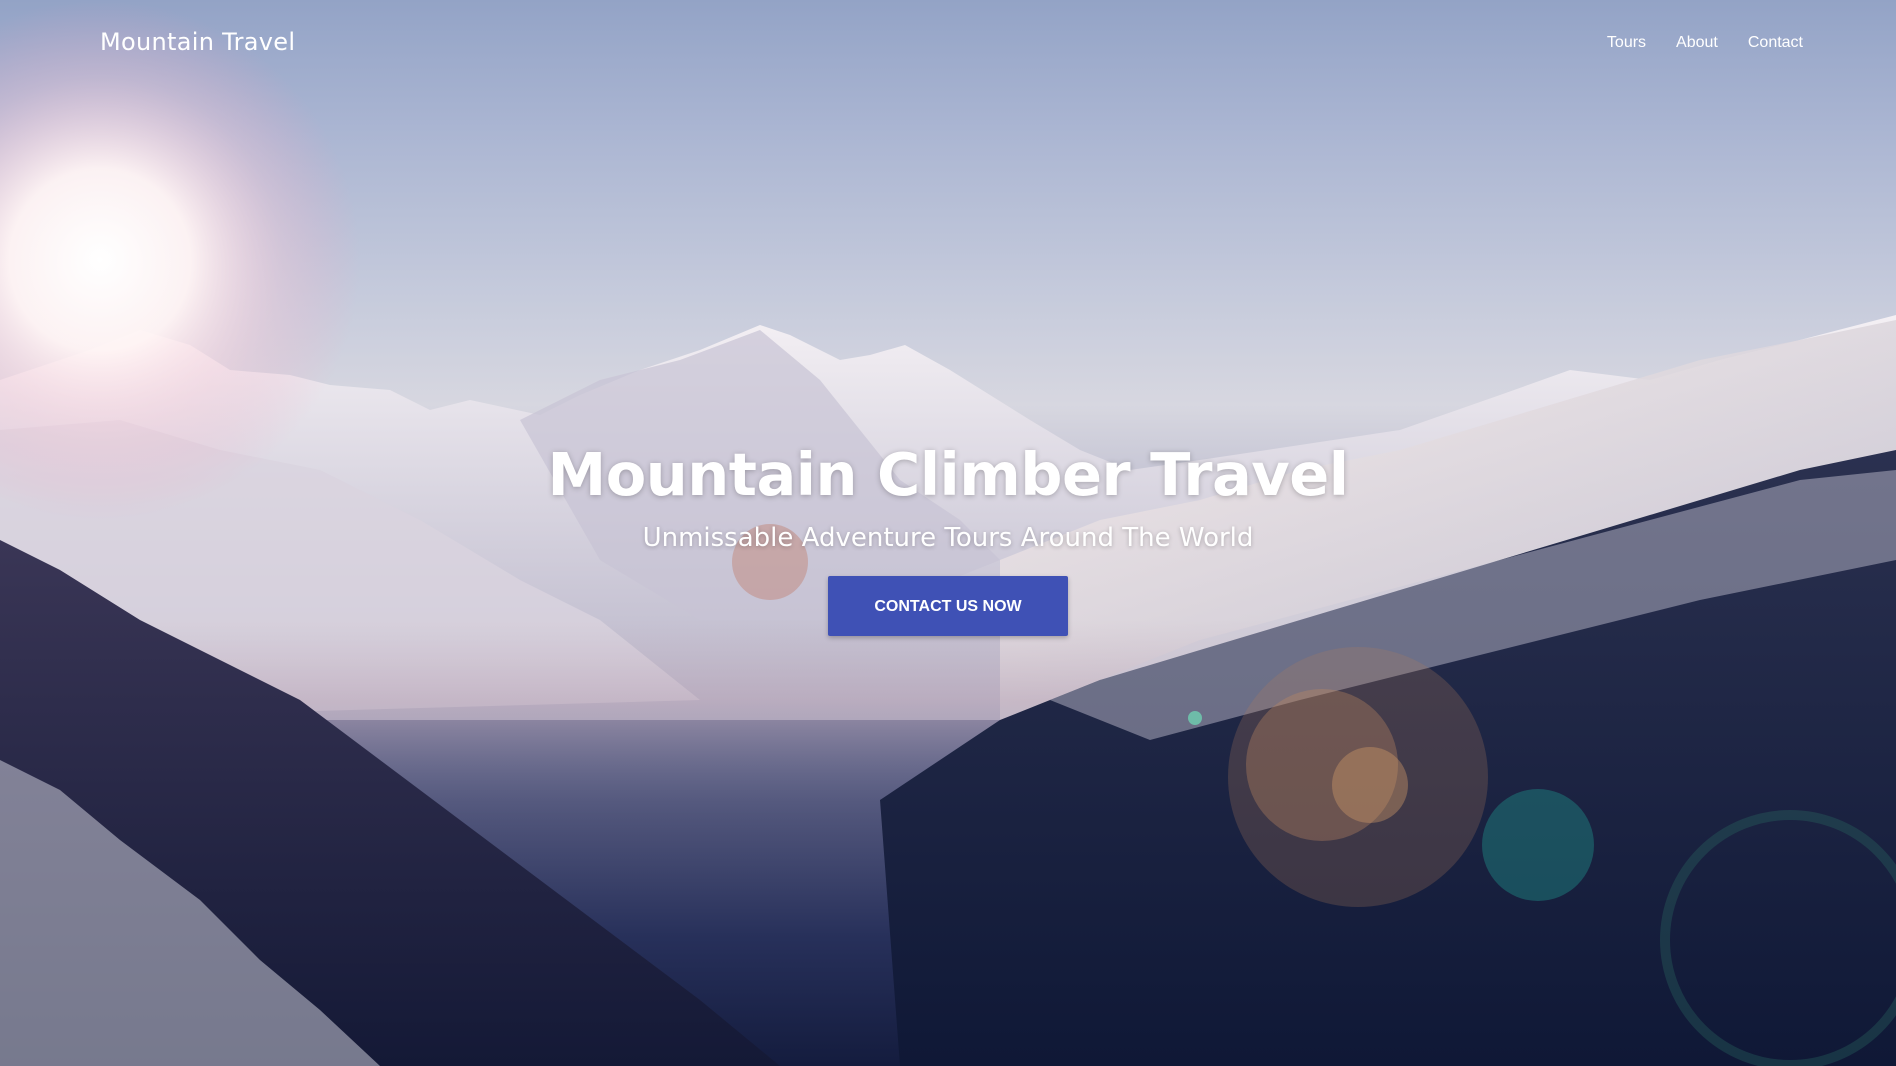 The width and height of the screenshot is (1896, 1066). I want to click on hero-title: Mountain Climber Travel, so click(948, 474).